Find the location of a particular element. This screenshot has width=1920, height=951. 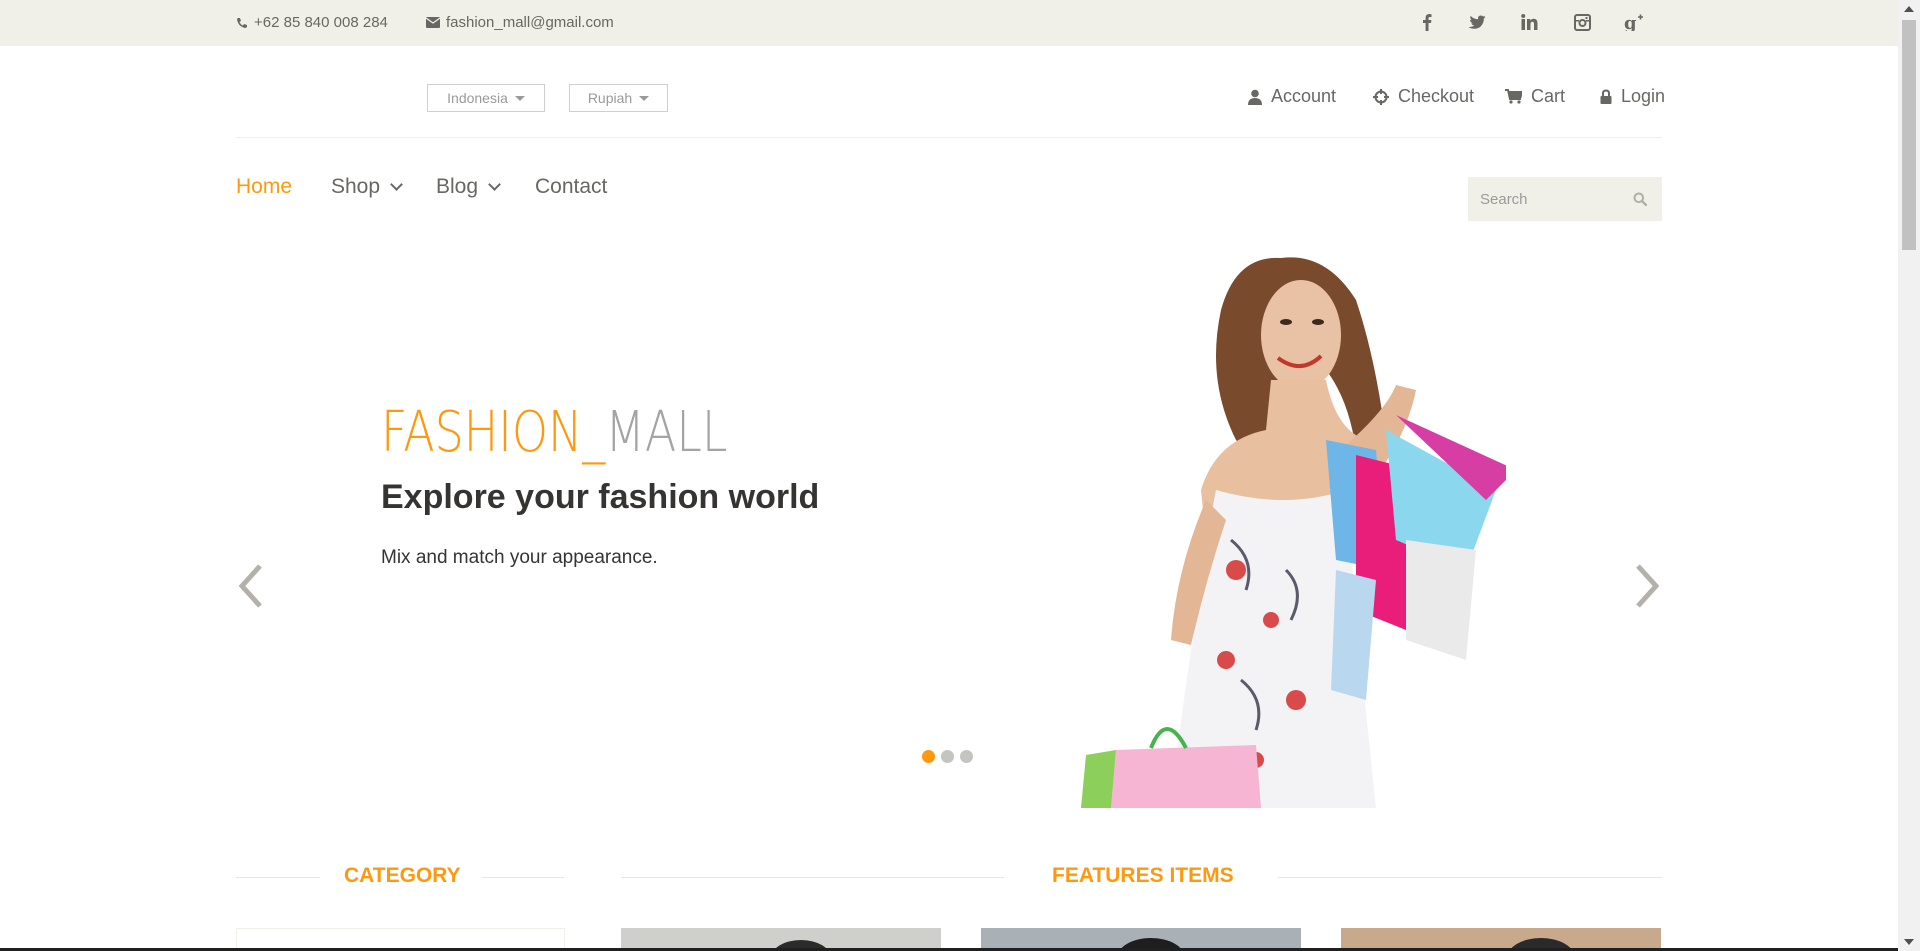

slider-indicators is located at coordinates (947, 756).